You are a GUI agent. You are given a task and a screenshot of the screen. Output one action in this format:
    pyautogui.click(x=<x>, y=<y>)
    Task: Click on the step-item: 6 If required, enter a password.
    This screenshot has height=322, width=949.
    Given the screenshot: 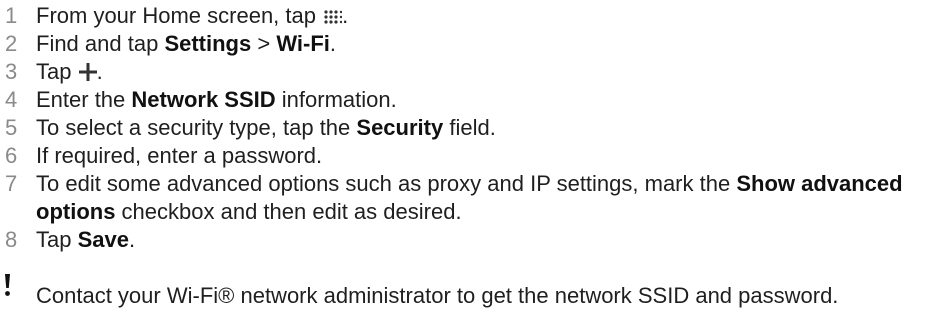 What is the action you would take?
    pyautogui.click(x=474, y=156)
    